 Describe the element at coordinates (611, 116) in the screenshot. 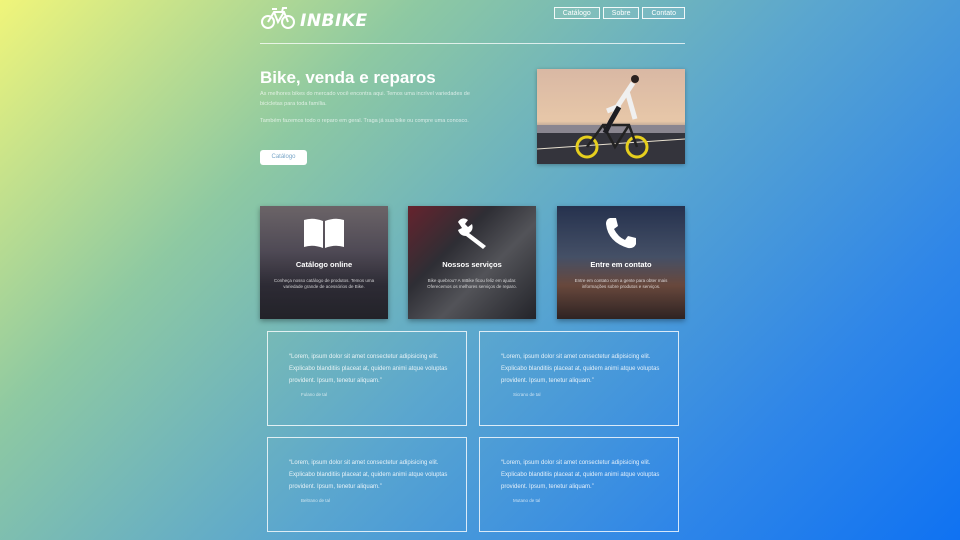

I see `hero-image` at that location.